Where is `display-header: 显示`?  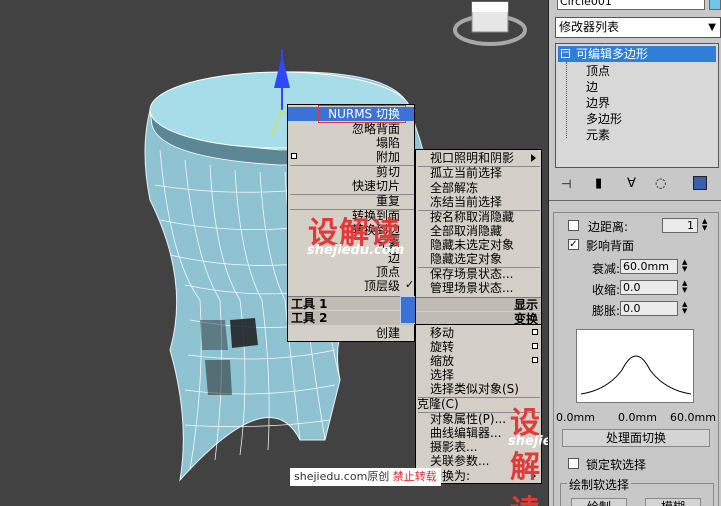
display-header: 显示 is located at coordinates (478, 304).